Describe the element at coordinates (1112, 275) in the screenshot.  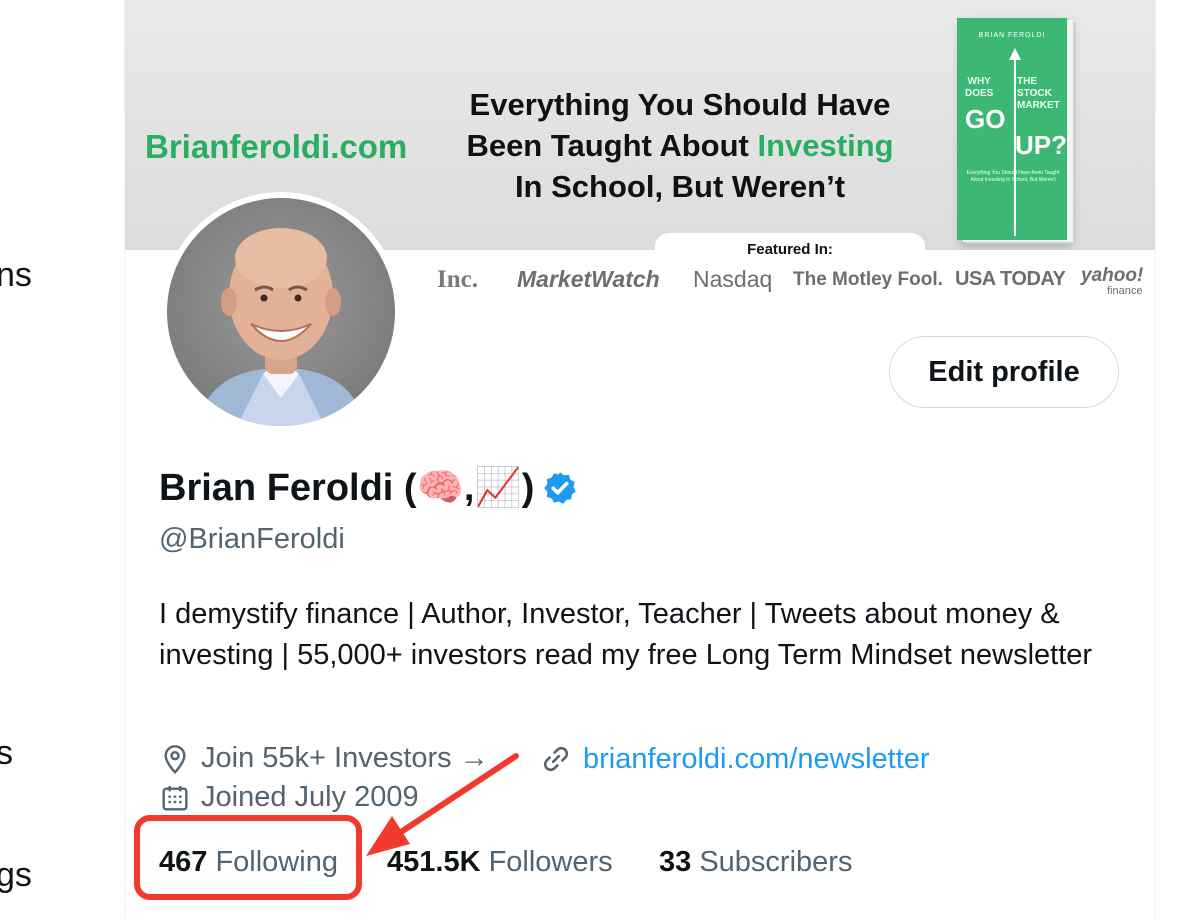
I see `yahoo-logo: yahoo!` at that location.